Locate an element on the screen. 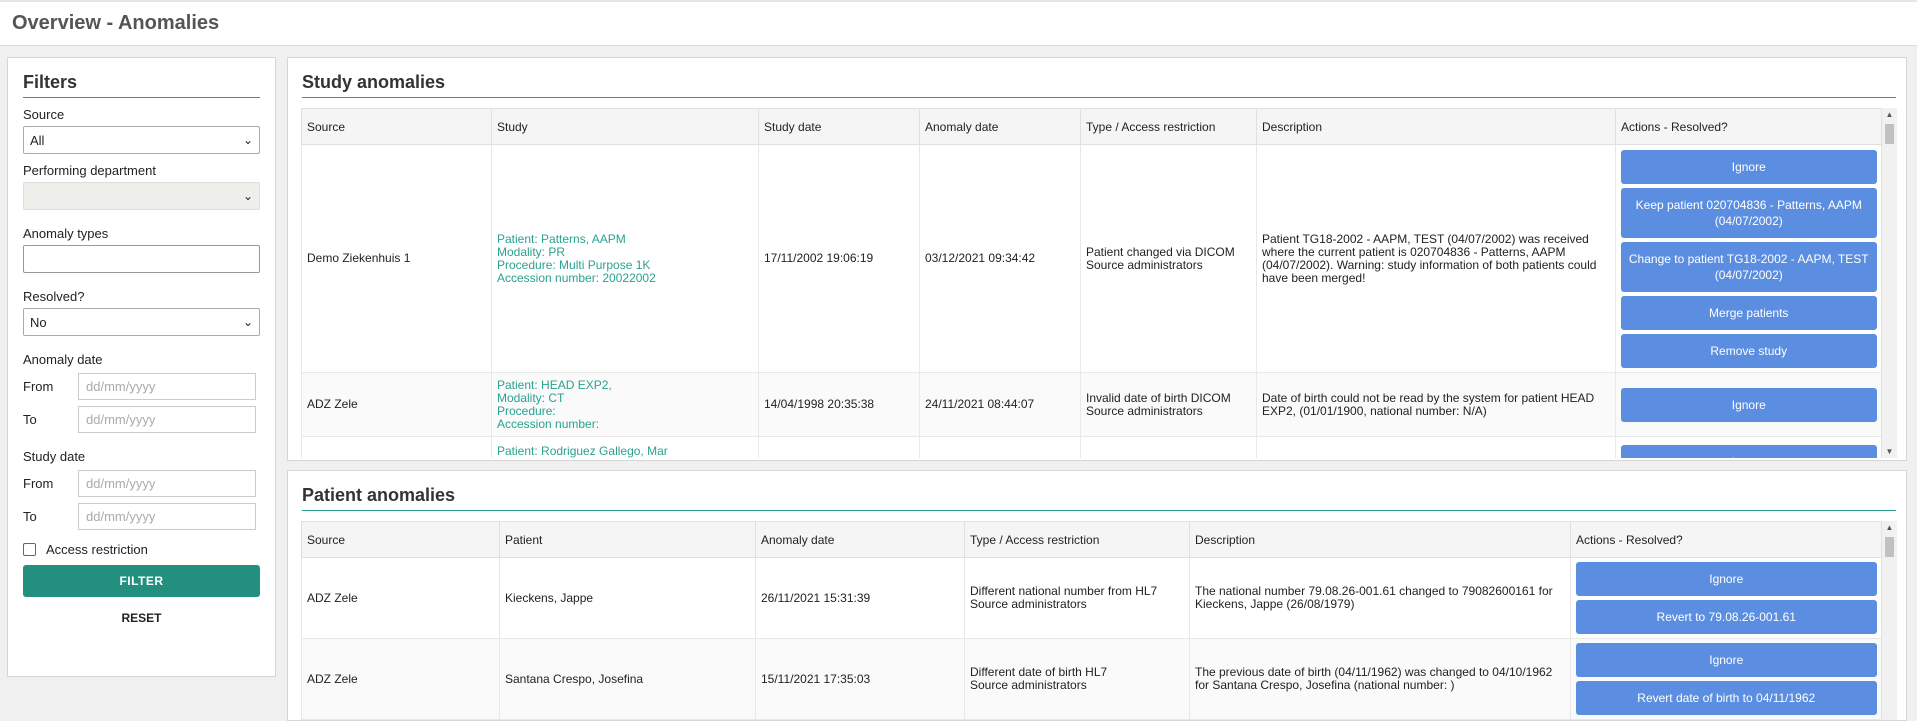  source-cell: ADZ Zele is located at coordinates (400, 679).